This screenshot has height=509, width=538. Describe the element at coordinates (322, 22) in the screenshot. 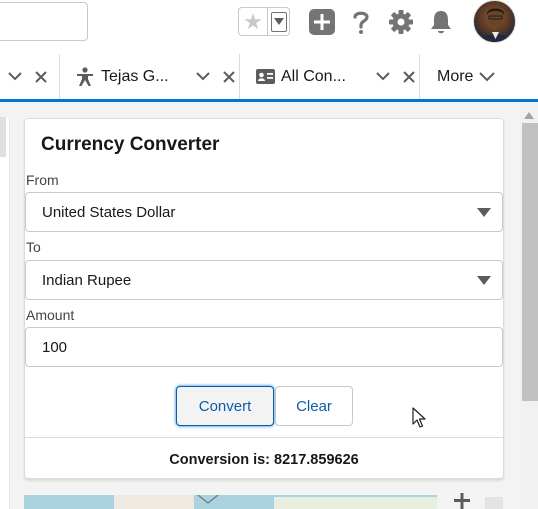

I see `global-add-icon` at that location.